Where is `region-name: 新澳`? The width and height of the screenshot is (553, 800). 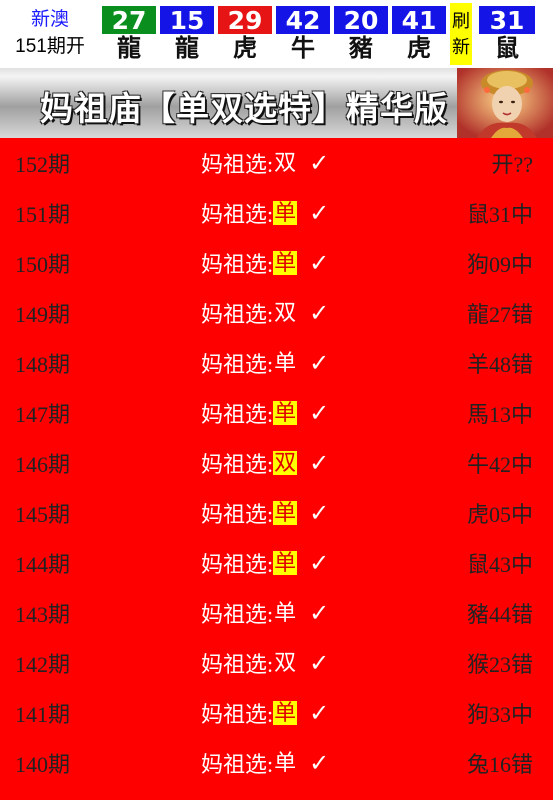
region-name: 新澳 is located at coordinates (49, 19).